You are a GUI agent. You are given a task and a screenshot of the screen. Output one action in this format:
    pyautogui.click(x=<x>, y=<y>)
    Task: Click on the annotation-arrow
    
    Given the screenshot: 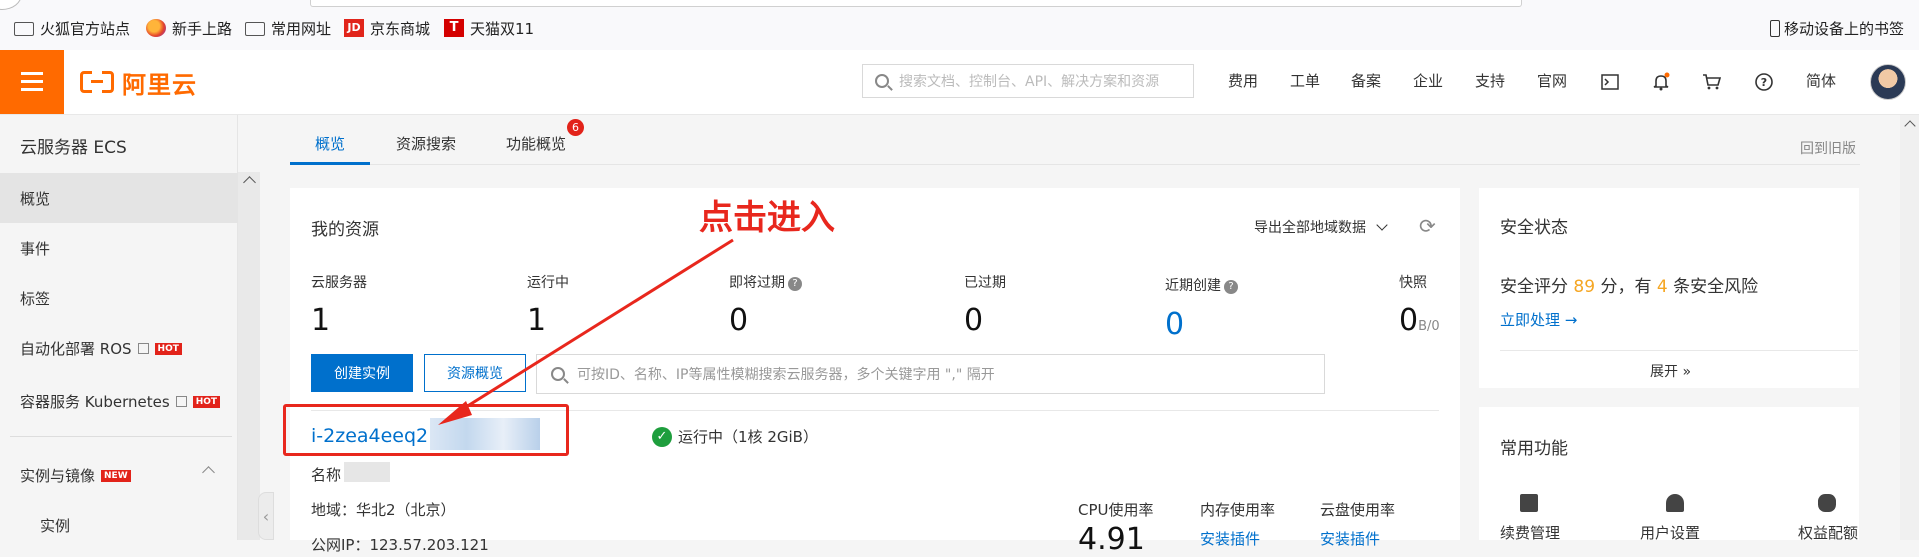 What is the action you would take?
    pyautogui.click(x=586, y=331)
    